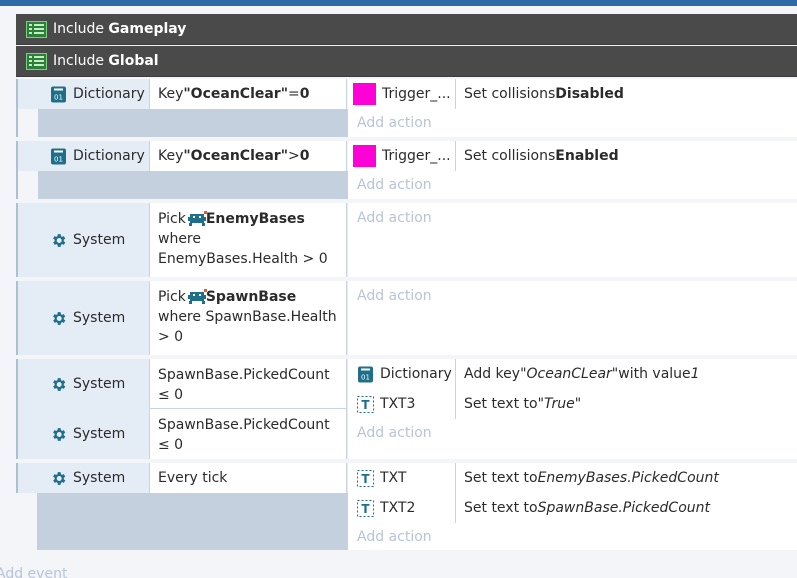  Describe the element at coordinates (294, 156) in the screenshot. I see `cond-op: >` at that location.